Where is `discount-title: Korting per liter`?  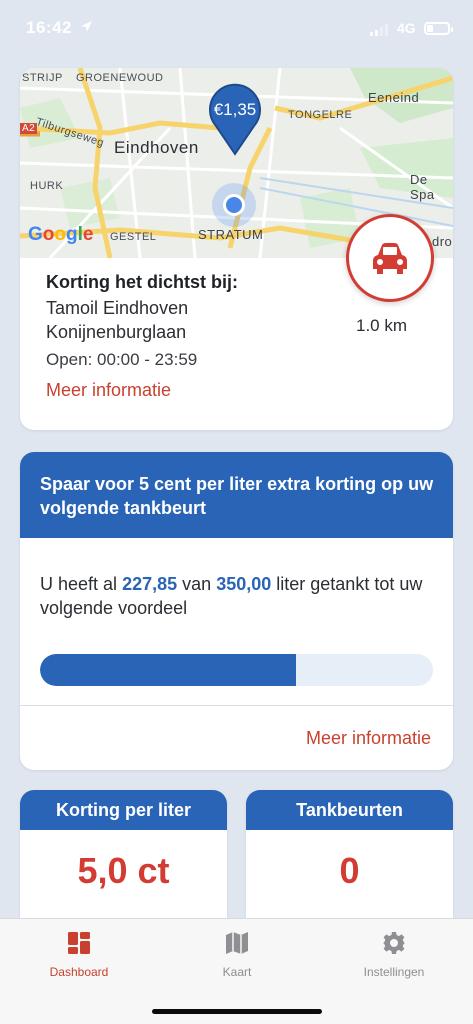 discount-title: Korting per liter is located at coordinates (123, 810).